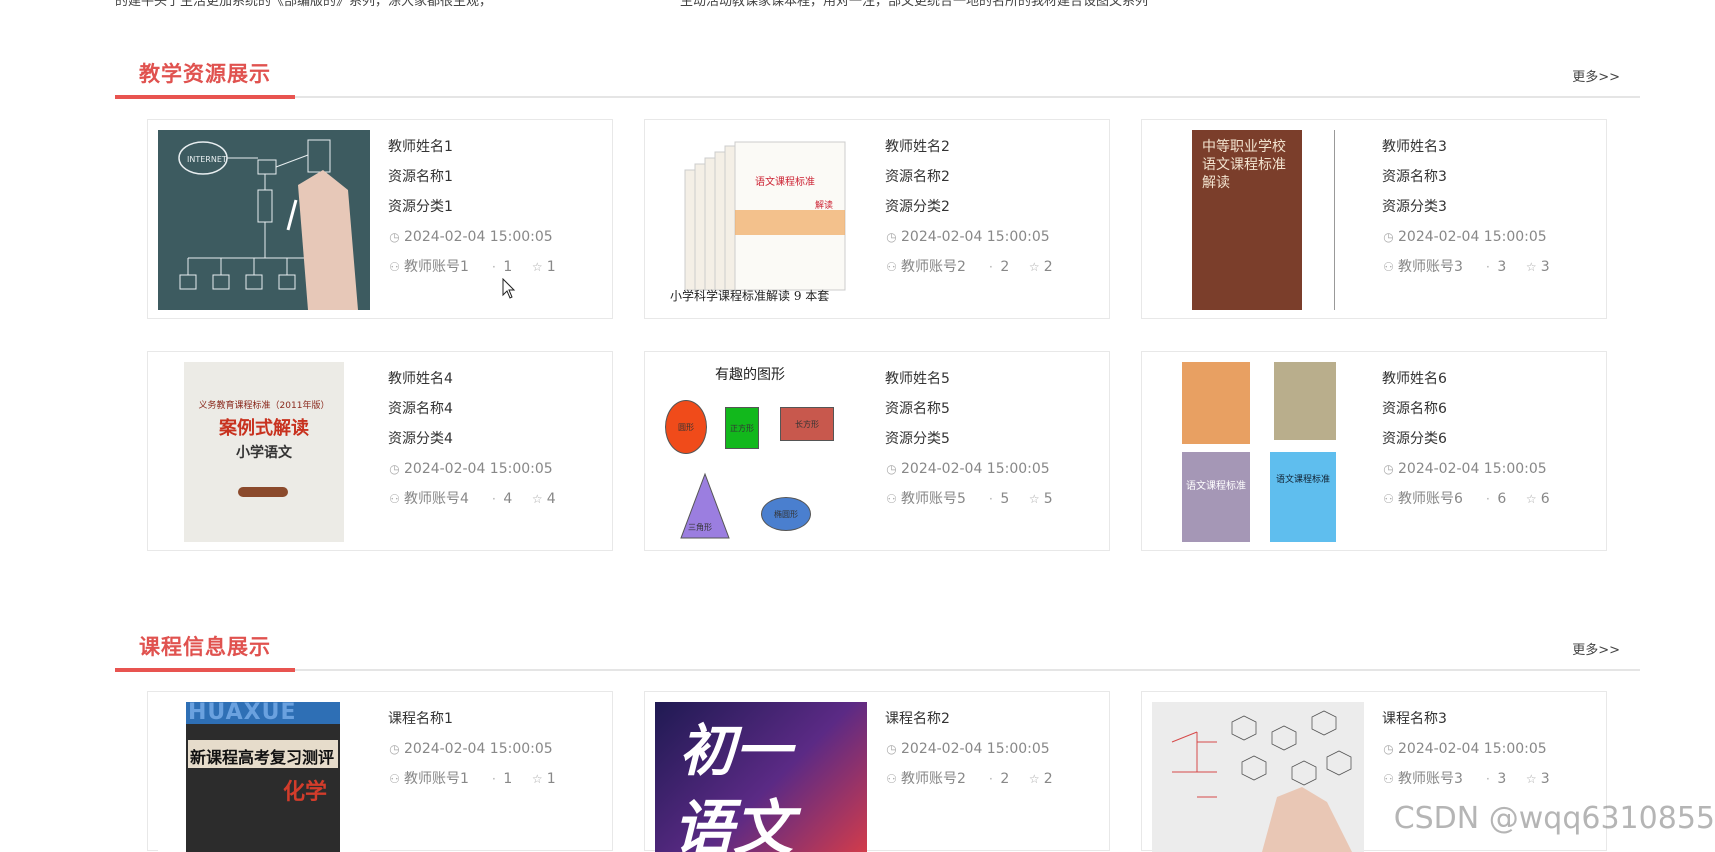  Describe the element at coordinates (305, 792) in the screenshot. I see `cover-subject: 化学` at that location.